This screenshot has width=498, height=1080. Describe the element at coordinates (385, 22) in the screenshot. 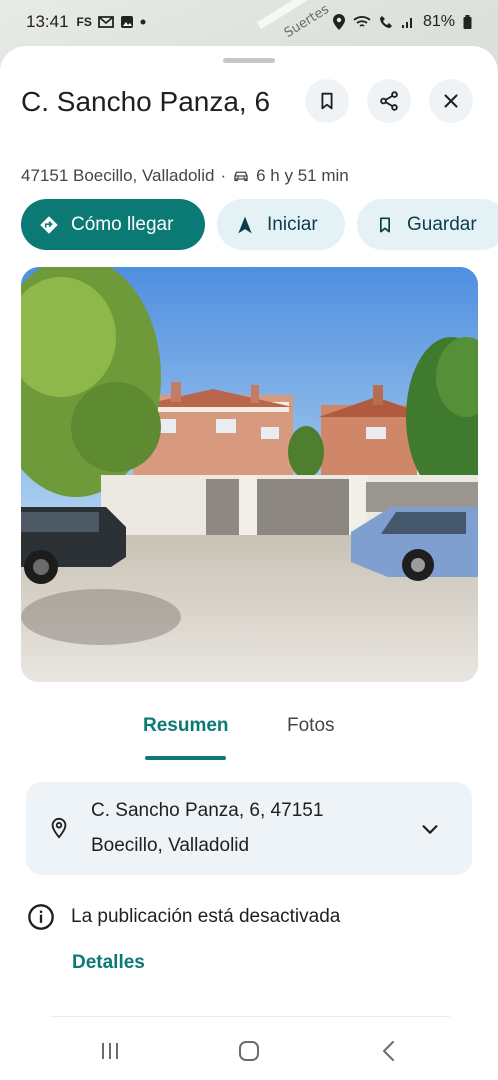

I see `call-icon` at that location.